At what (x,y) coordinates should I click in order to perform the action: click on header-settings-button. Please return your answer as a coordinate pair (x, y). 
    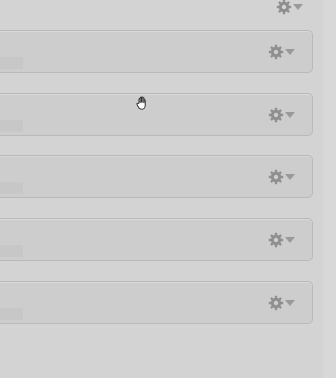
    Looking at the image, I should click on (289, 7).